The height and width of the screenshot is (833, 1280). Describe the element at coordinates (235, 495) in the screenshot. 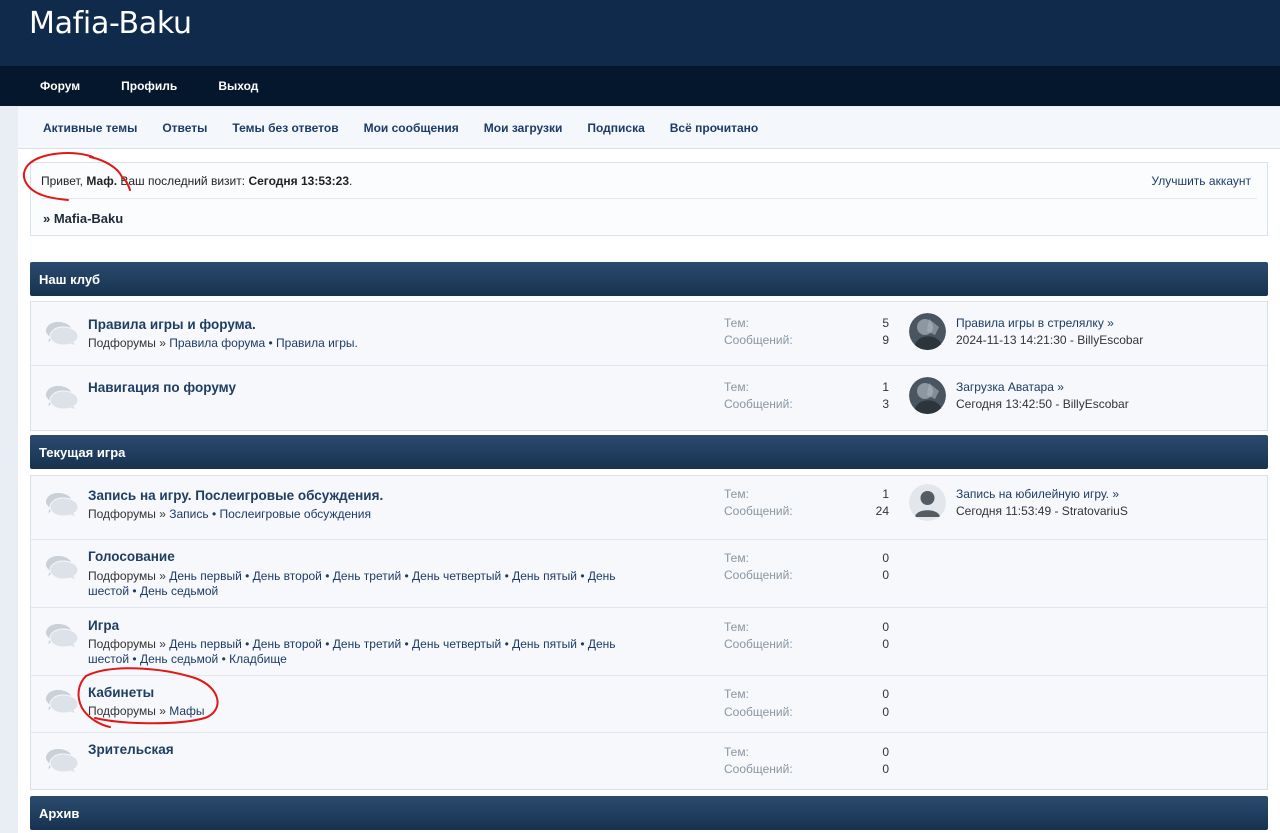

I see `forum-title: Запись на игру. Послеигровые обсуждения.` at that location.